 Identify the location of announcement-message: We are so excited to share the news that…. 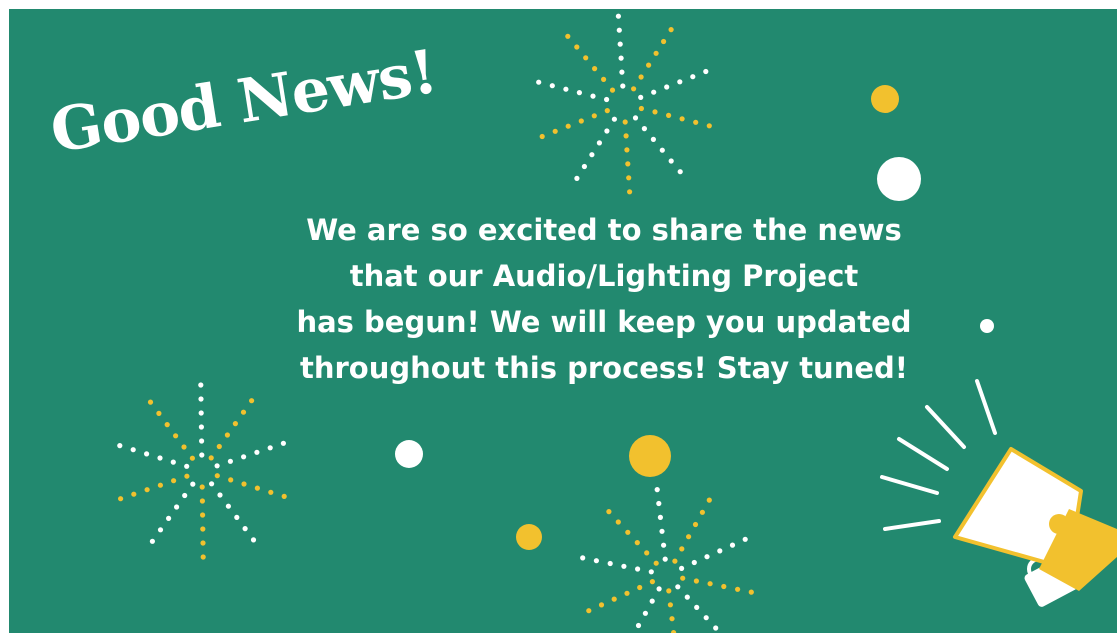
(604, 299).